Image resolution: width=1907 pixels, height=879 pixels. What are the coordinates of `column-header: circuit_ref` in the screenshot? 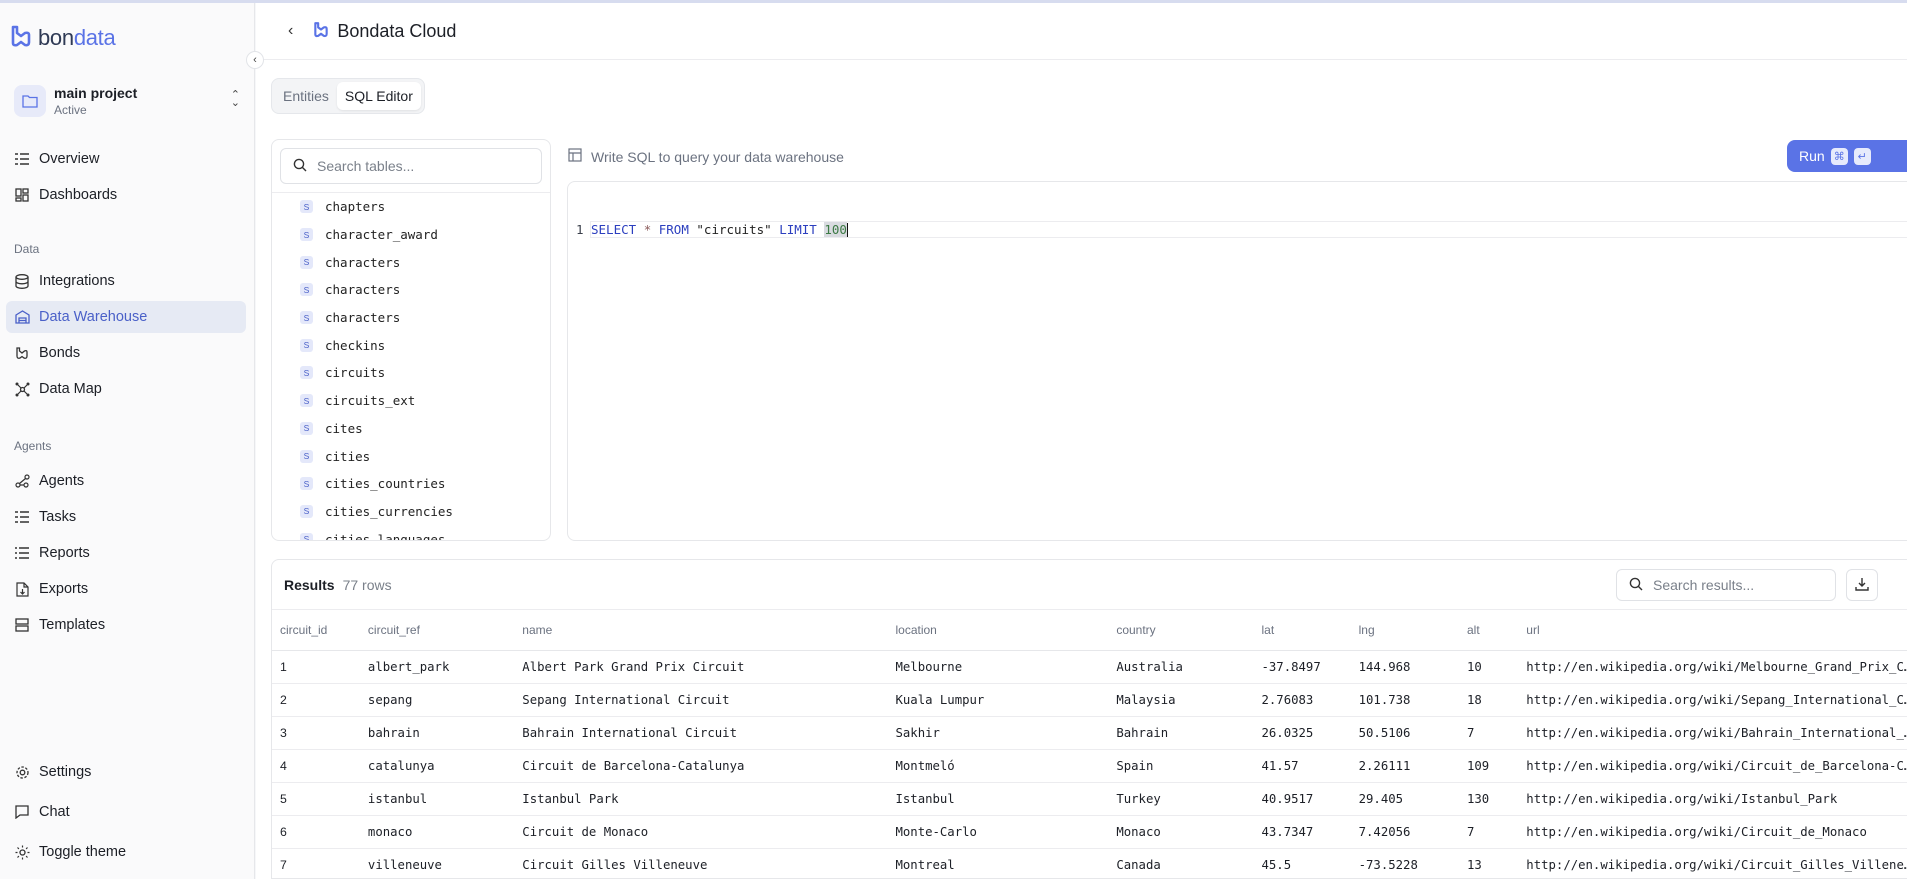 It's located at (437, 630).